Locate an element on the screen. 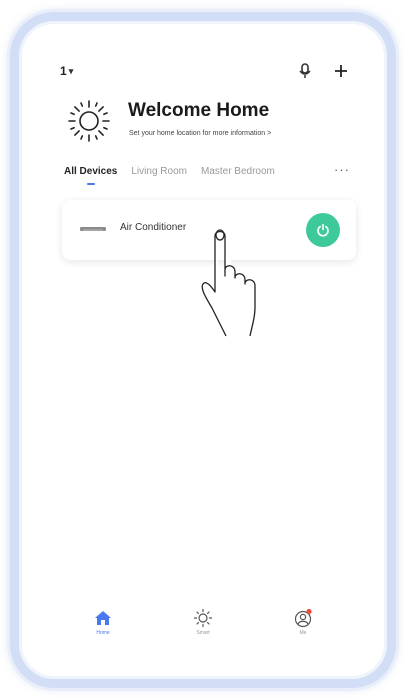  bottom-navigation: Home Smart Me is located at coordinates (203, 633).